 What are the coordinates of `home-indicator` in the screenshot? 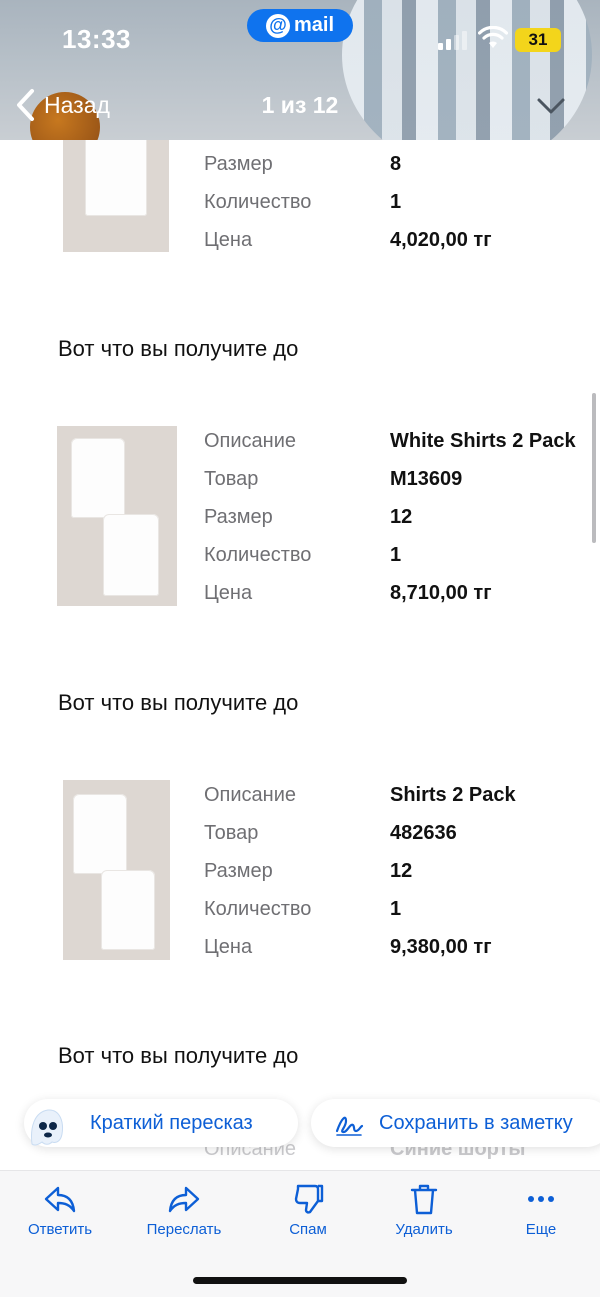 It's located at (300, 1280).